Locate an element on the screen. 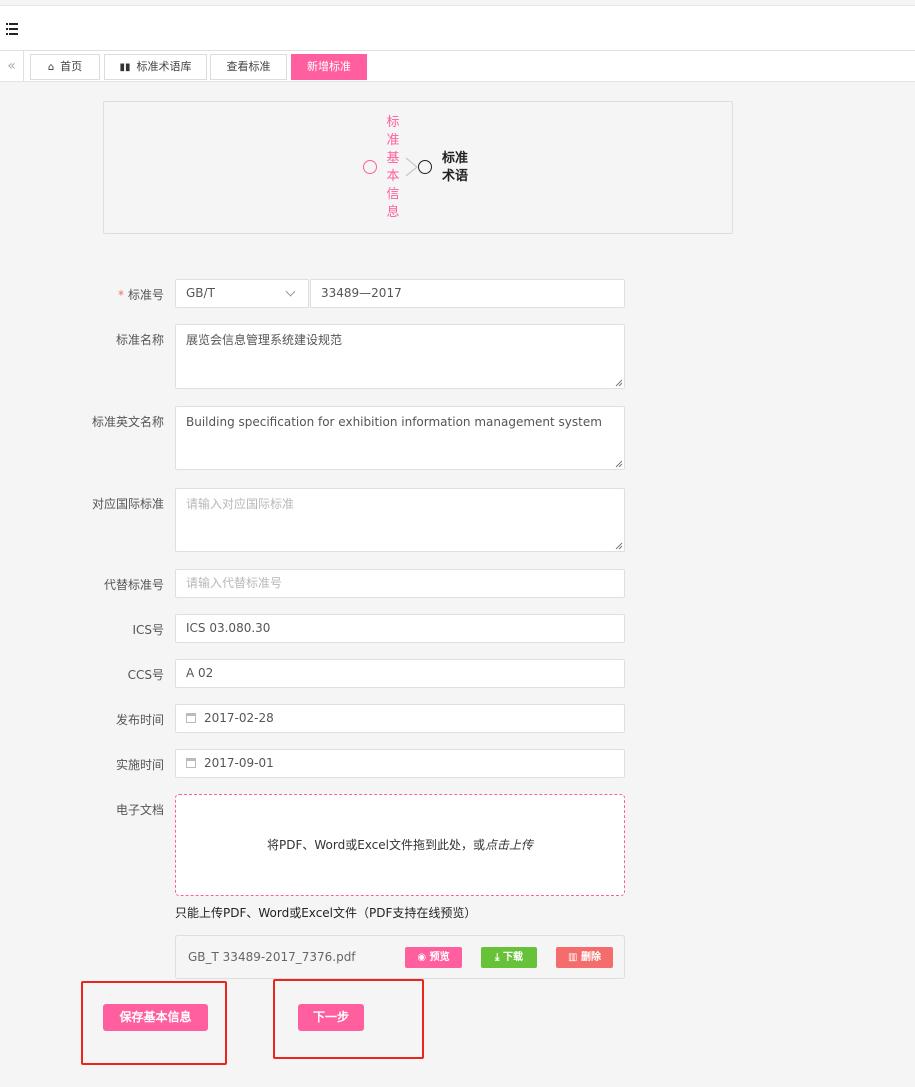 The image size is (915, 1087). select-value: GB/T is located at coordinates (200, 293).